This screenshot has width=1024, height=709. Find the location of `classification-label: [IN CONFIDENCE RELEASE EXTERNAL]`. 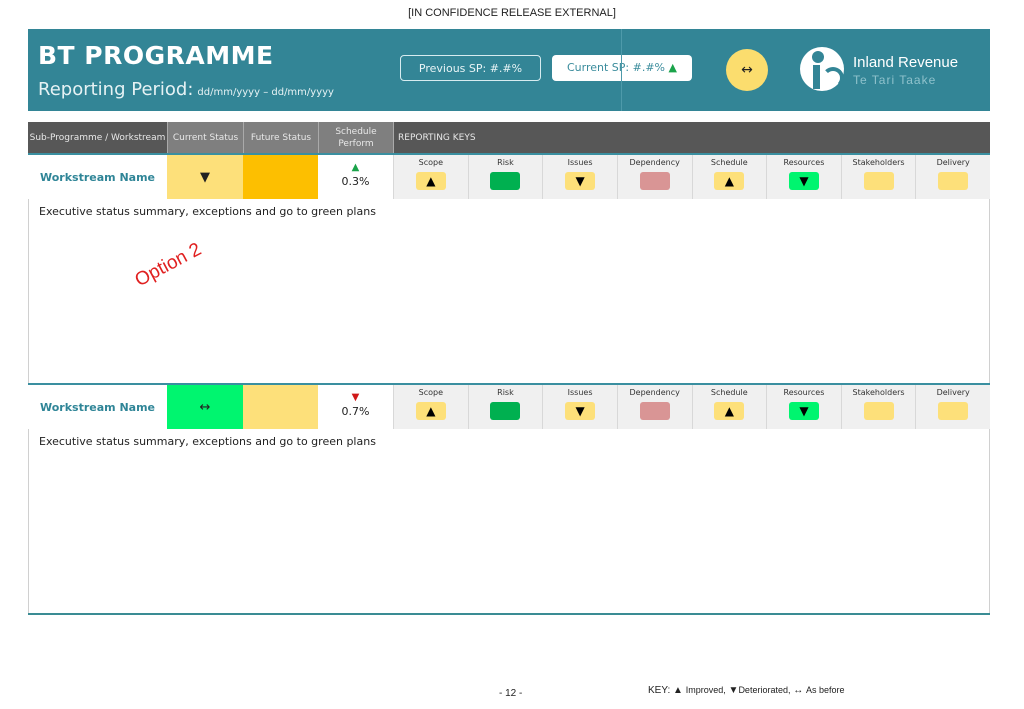

classification-label: [IN CONFIDENCE RELEASE EXTERNAL] is located at coordinates (512, 13).